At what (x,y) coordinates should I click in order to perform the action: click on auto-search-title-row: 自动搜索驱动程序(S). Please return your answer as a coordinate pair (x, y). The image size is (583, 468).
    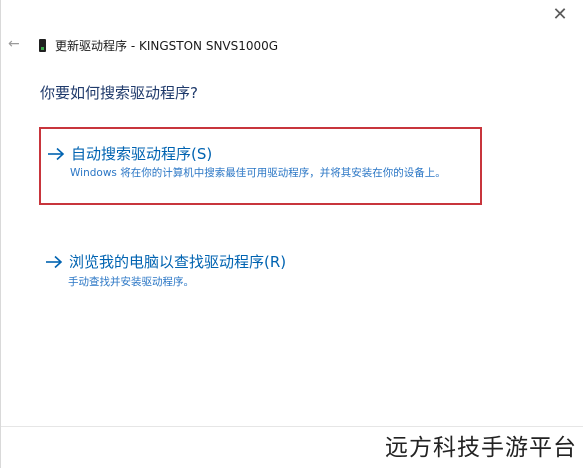
    Looking at the image, I should click on (129, 153).